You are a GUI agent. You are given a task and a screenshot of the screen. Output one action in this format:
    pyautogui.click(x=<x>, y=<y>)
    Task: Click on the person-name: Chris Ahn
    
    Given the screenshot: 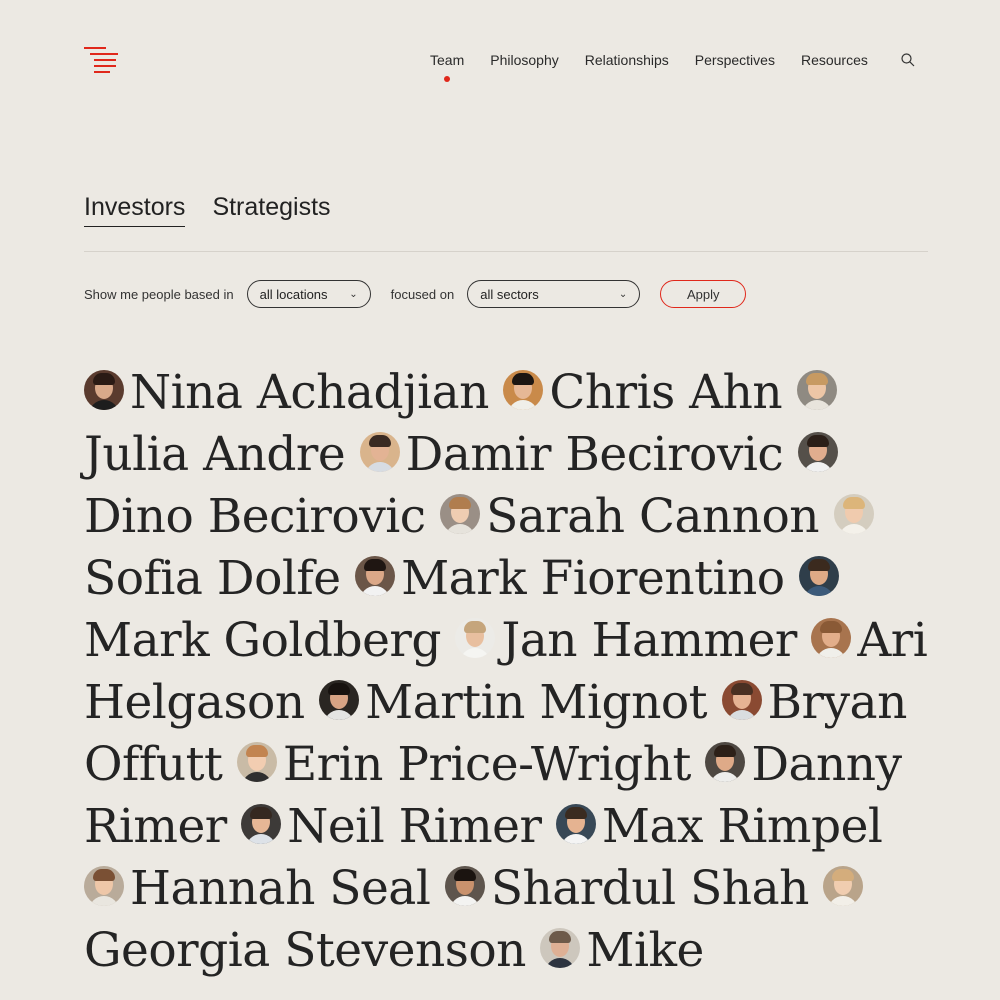 What is the action you would take?
    pyautogui.click(x=666, y=392)
    